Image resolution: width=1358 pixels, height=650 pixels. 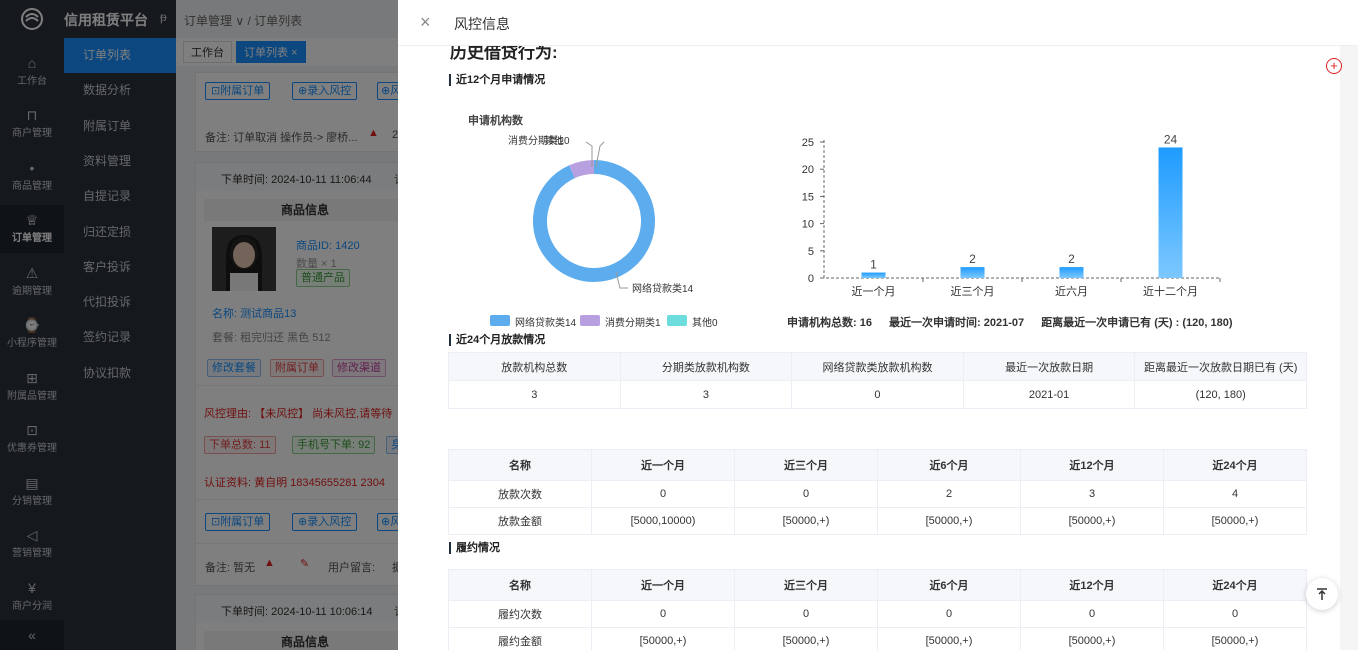 What do you see at coordinates (808, 143) in the screenshot?
I see `y-tick-label-5: 25` at bounding box center [808, 143].